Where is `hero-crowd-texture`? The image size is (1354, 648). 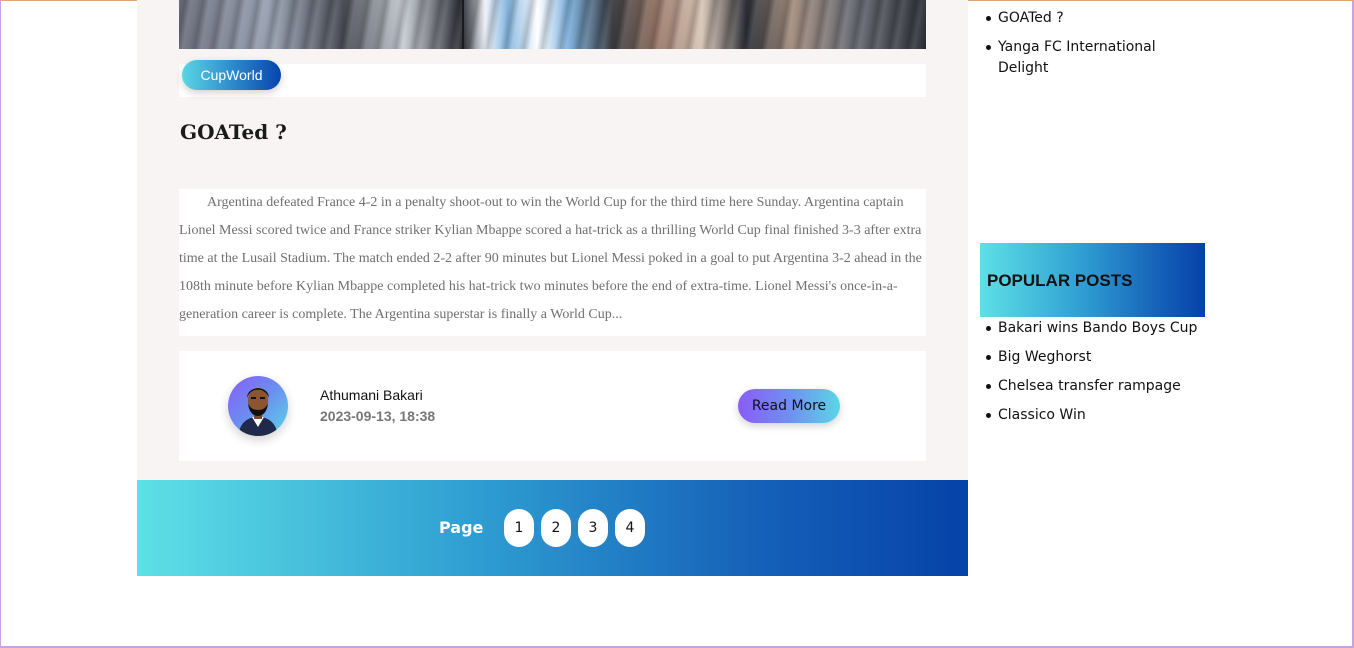 hero-crowd-texture is located at coordinates (552, 24).